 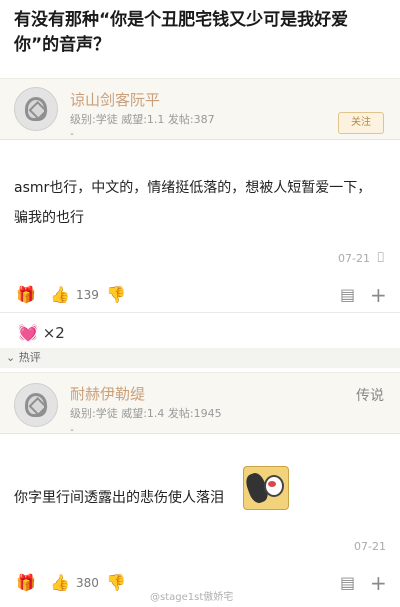 What do you see at coordinates (193, 203) in the screenshot?
I see `reply-content: asmr也行，中文的，情绪挺低落的，想被人短暂爱一下，骗我的也行` at bounding box center [193, 203].